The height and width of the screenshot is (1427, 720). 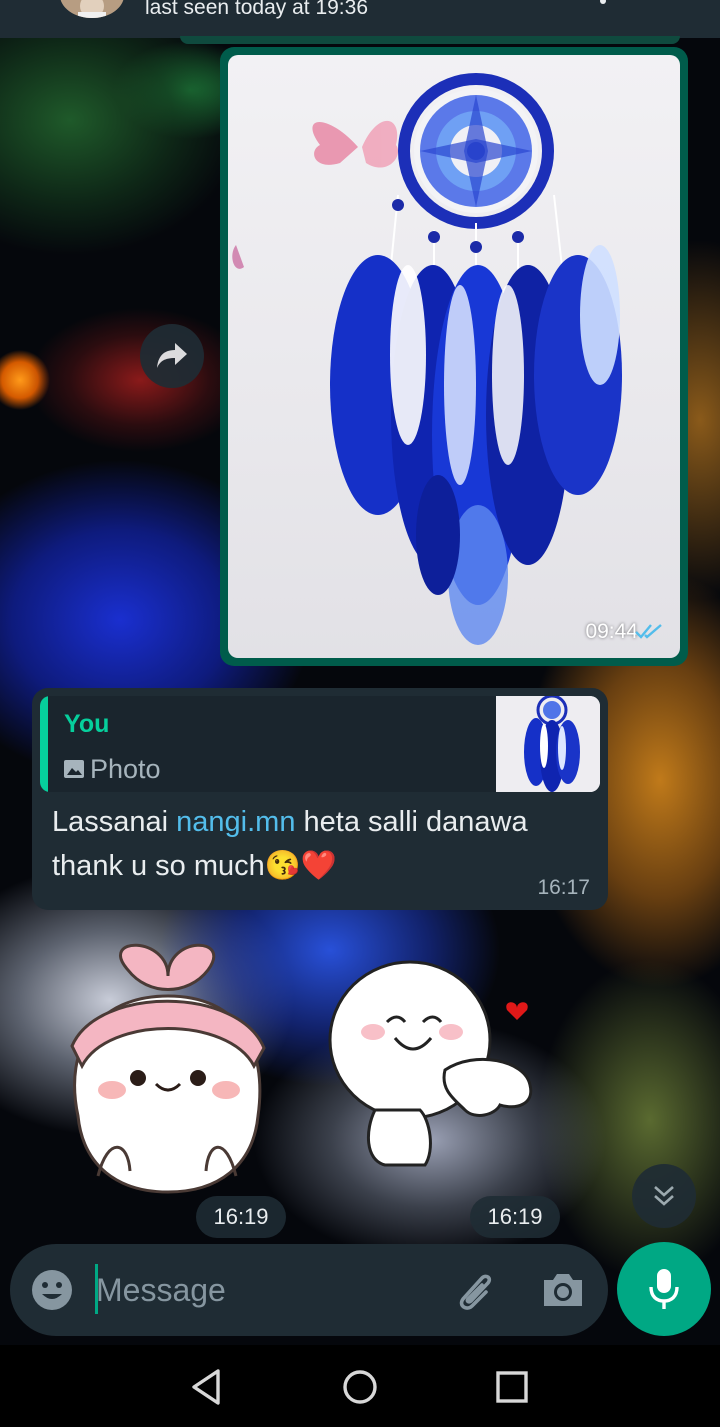 I want to click on voice-message-button, so click(x=664, y=1289).